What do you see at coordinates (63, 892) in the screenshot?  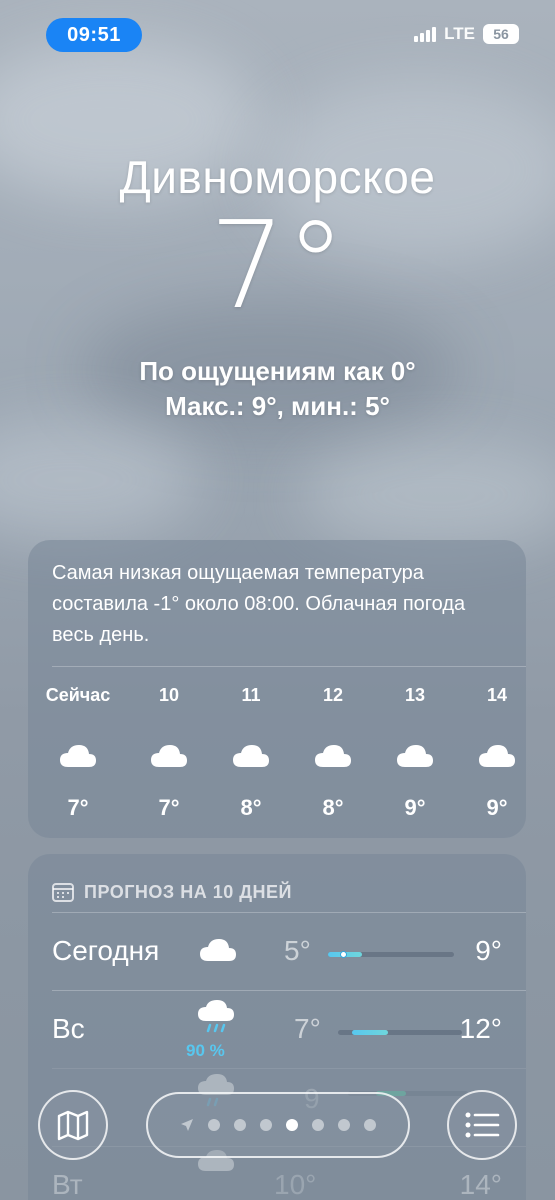 I see `calendar-icon` at bounding box center [63, 892].